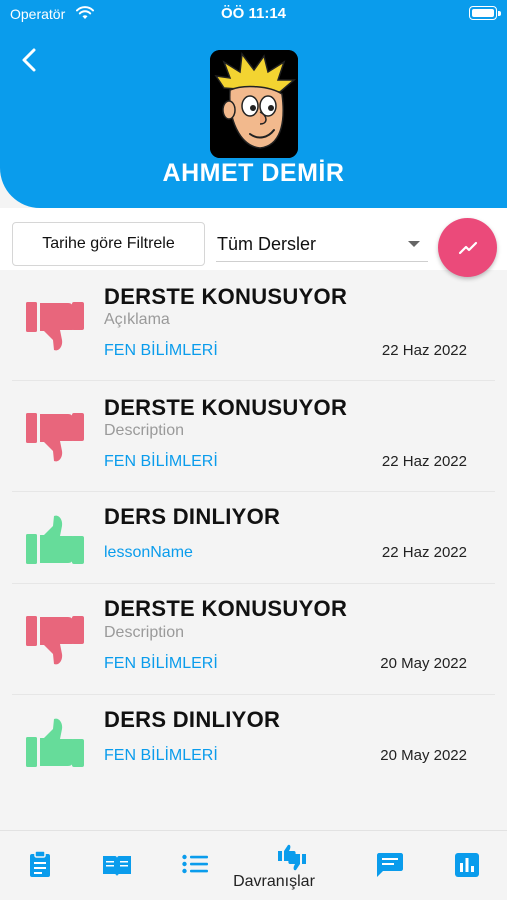 This screenshot has height=900, width=507. I want to click on list-icon, so click(195, 864).